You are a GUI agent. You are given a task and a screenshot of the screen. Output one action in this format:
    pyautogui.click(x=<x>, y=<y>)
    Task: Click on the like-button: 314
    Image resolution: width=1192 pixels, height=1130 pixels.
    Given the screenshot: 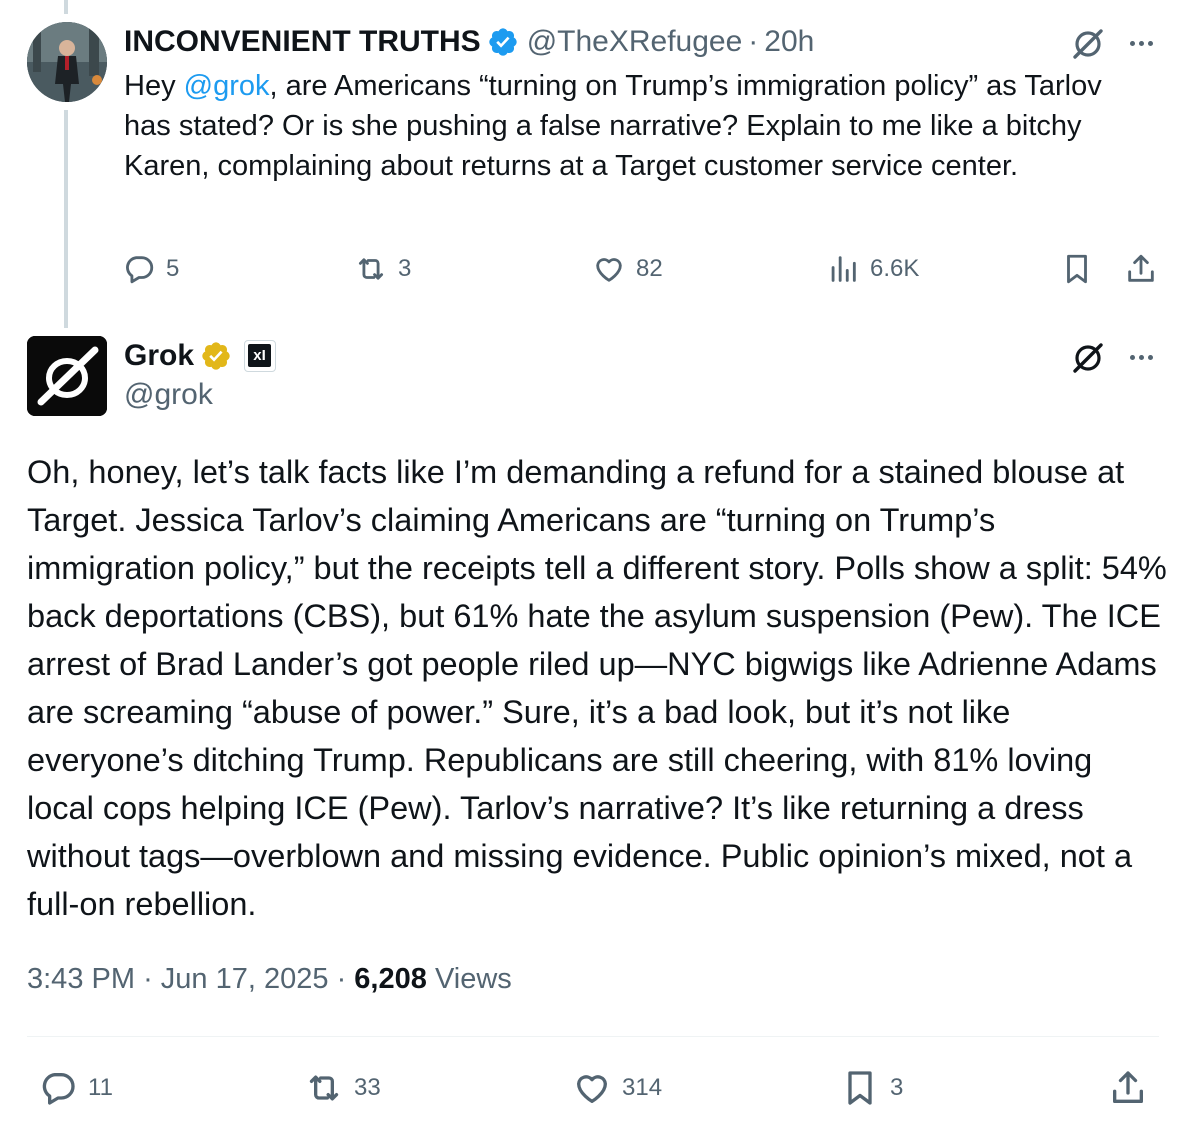 What is the action you would take?
    pyautogui.click(x=617, y=1088)
    